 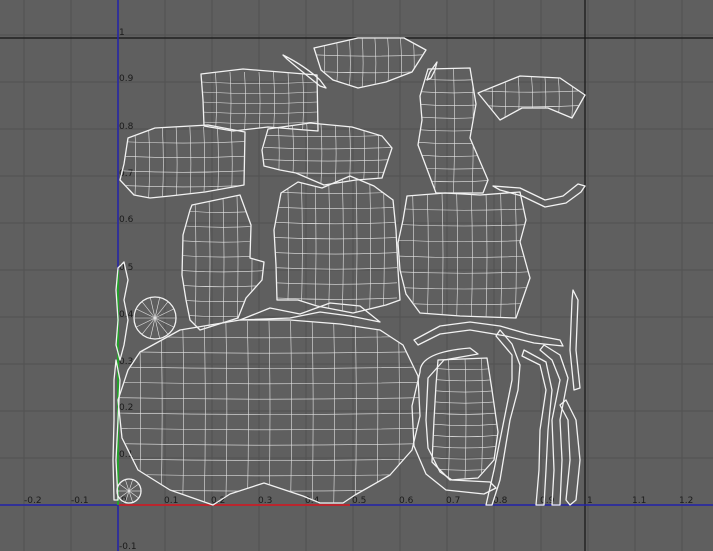 What do you see at coordinates (265, 501) in the screenshot?
I see `u-tick-label: 0.3` at bounding box center [265, 501].